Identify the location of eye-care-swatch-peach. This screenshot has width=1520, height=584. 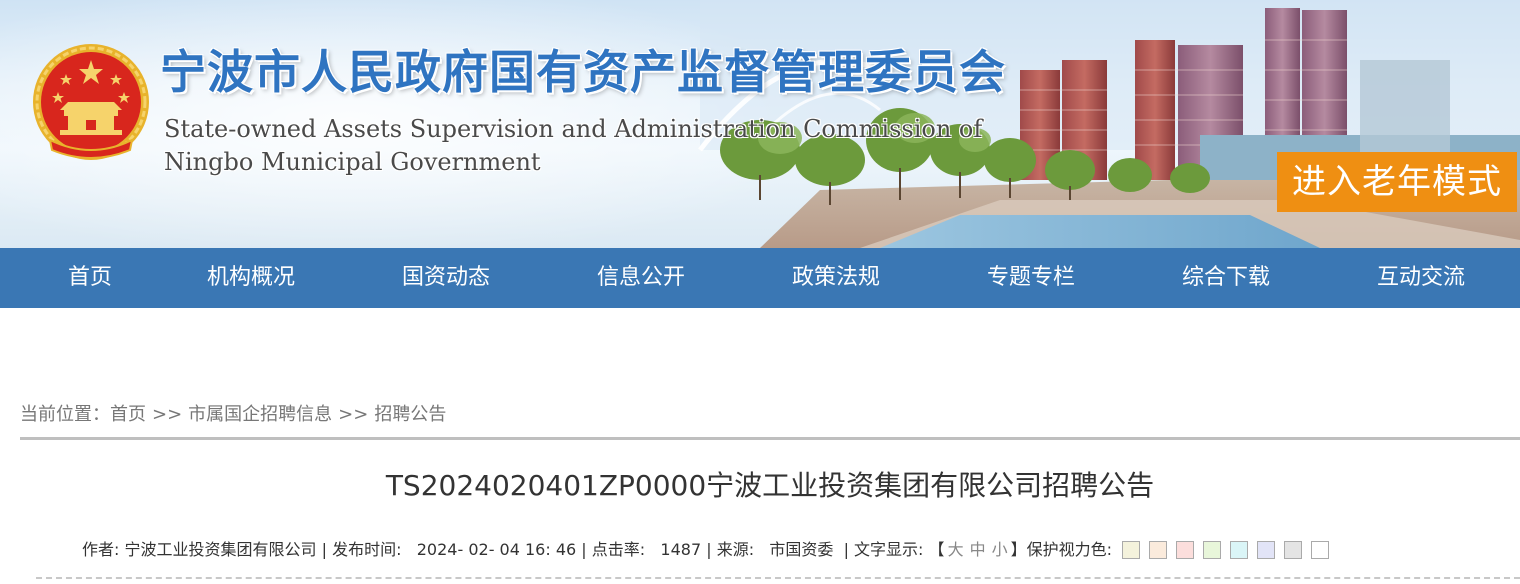
(1158, 550).